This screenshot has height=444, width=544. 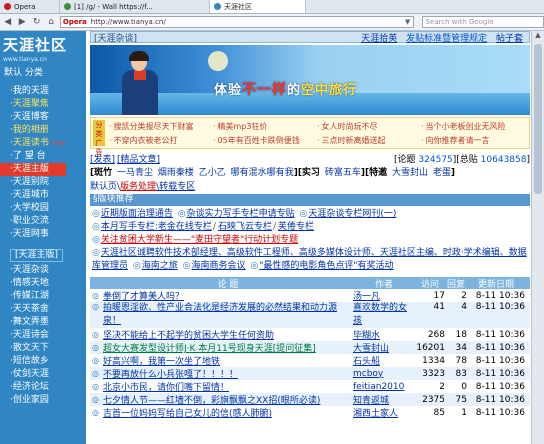 I want to click on recommend-link: 近期版面治理通告, so click(x=137, y=214).